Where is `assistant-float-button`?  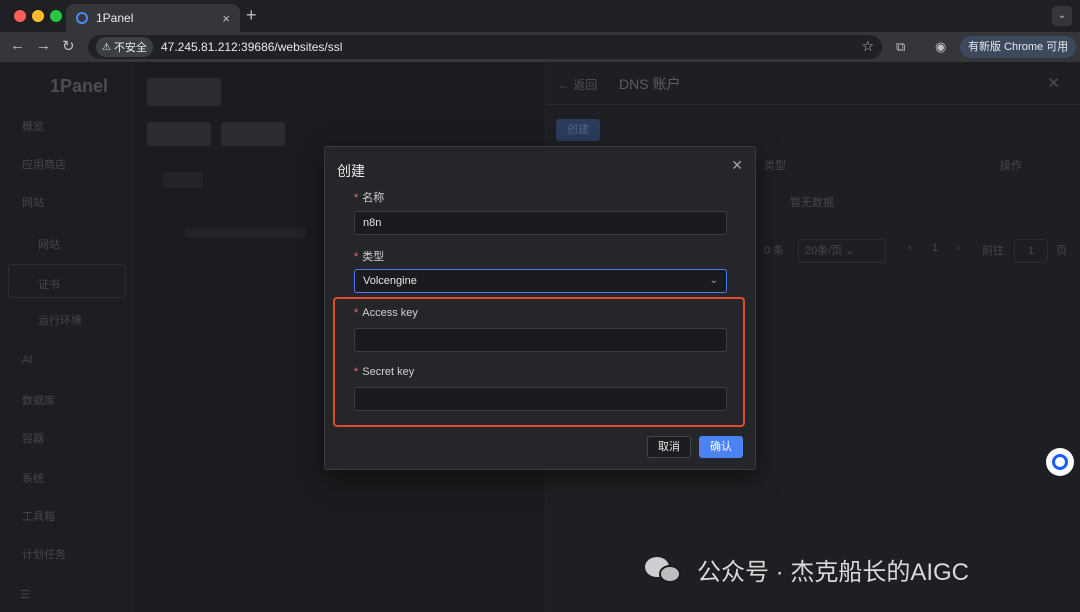 assistant-float-button is located at coordinates (1060, 462).